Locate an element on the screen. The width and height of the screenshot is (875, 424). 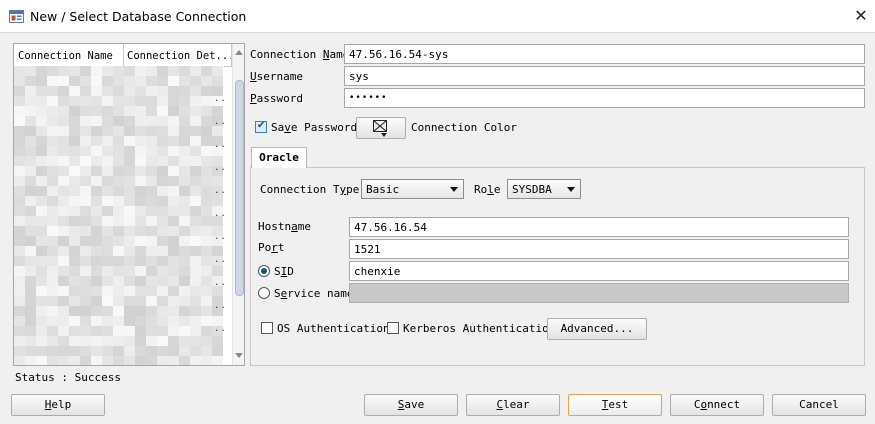
save-password-checkbox is located at coordinates (261, 126).